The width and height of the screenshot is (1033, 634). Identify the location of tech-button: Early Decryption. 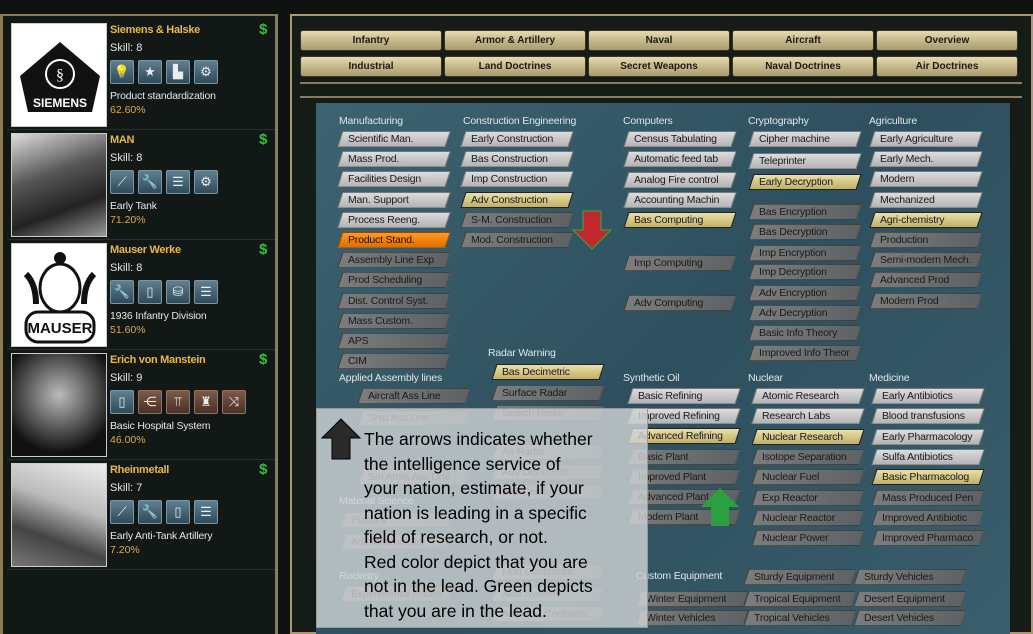
(805, 182).